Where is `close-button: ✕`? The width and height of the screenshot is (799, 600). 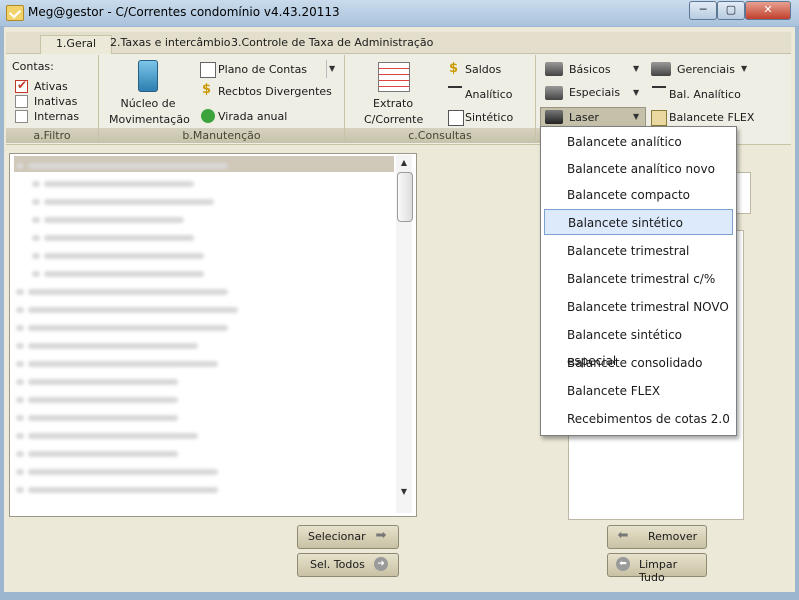 close-button: ✕ is located at coordinates (768, 10).